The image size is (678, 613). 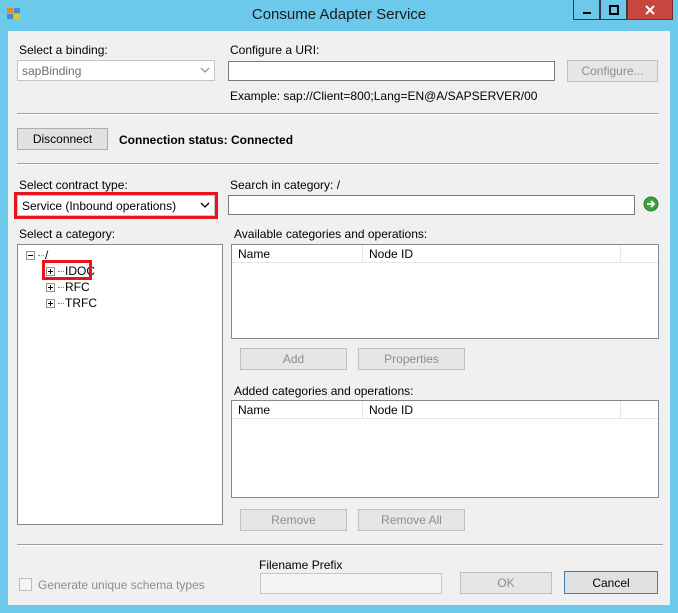 I want to click on connection-status-label: Connection status:, so click(x=173, y=140).